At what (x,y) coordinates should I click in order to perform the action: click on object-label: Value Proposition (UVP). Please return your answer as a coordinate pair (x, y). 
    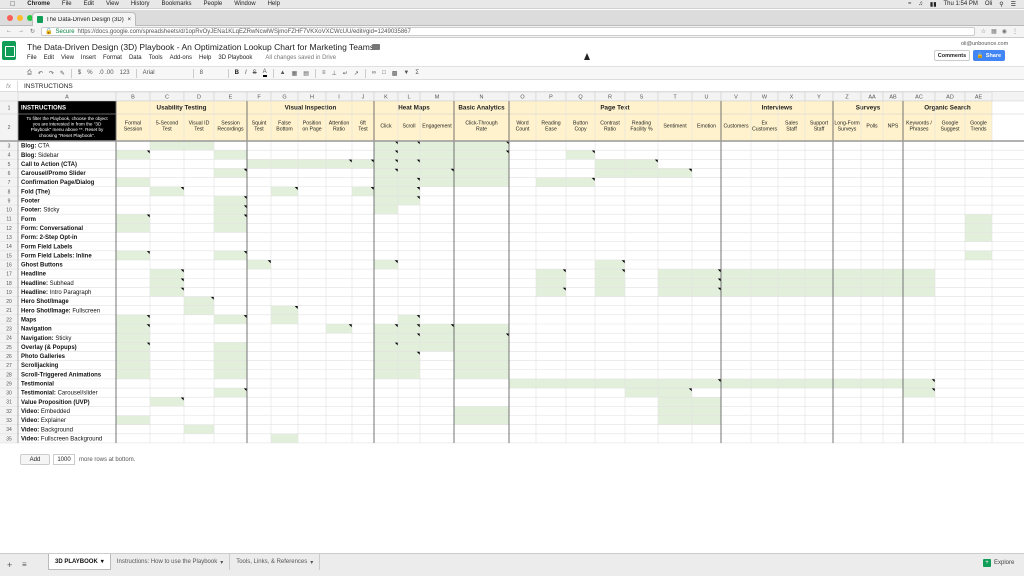
    Looking at the image, I should click on (55, 403).